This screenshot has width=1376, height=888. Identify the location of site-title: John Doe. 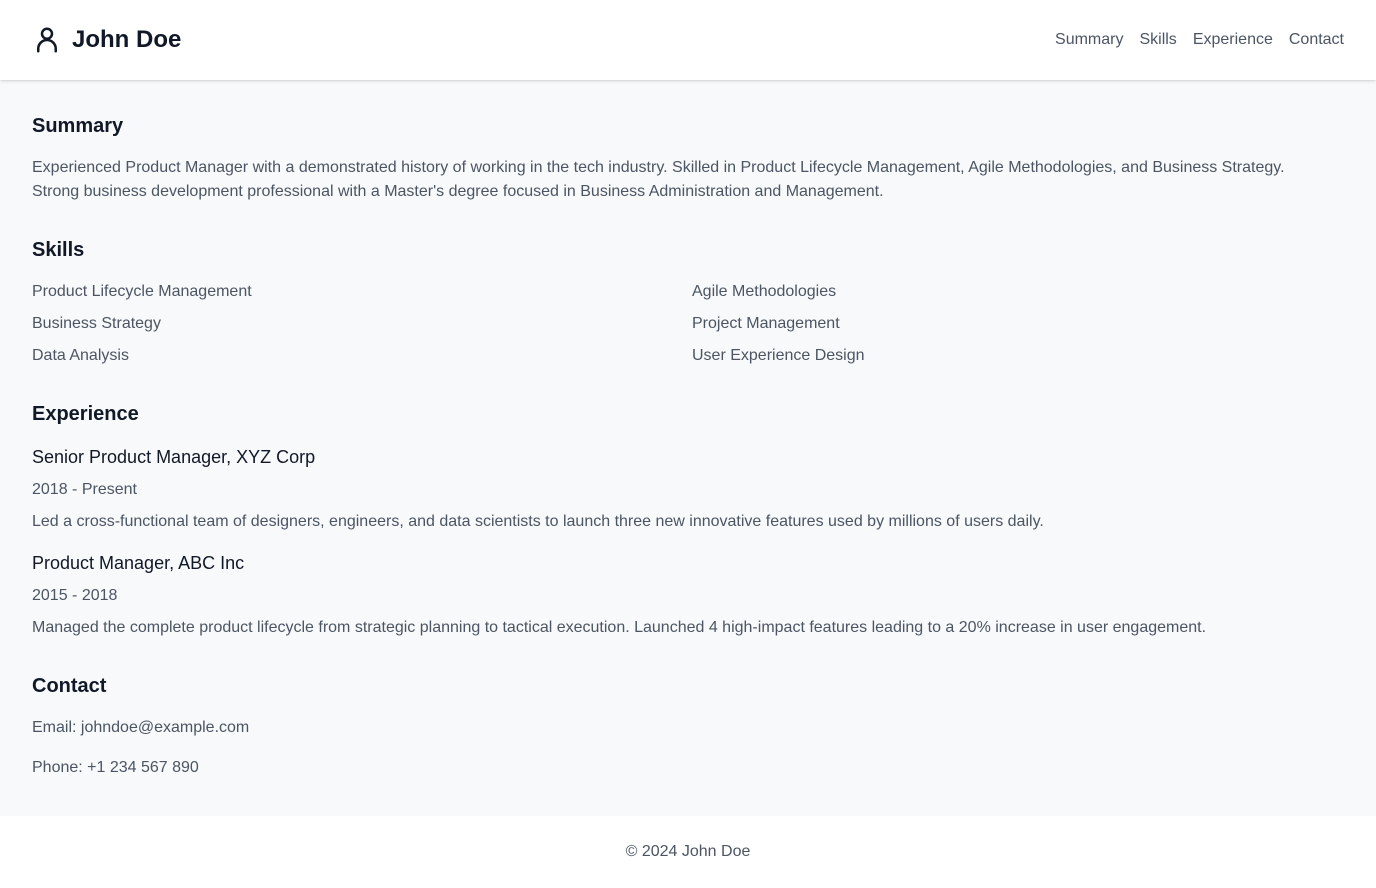
(127, 39).